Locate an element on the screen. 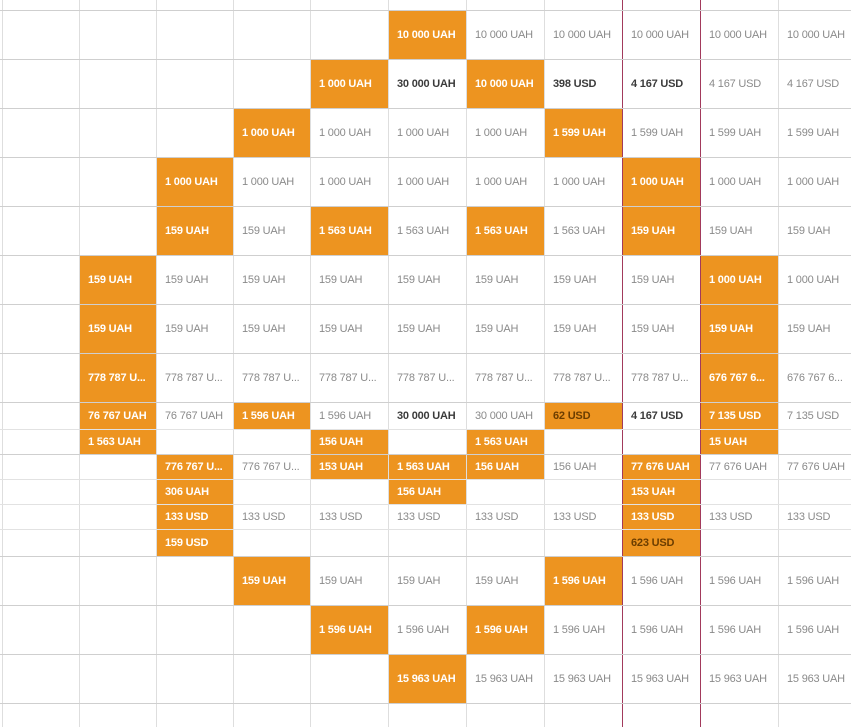  highlighted-cell: 62 USD is located at coordinates (583, 416).